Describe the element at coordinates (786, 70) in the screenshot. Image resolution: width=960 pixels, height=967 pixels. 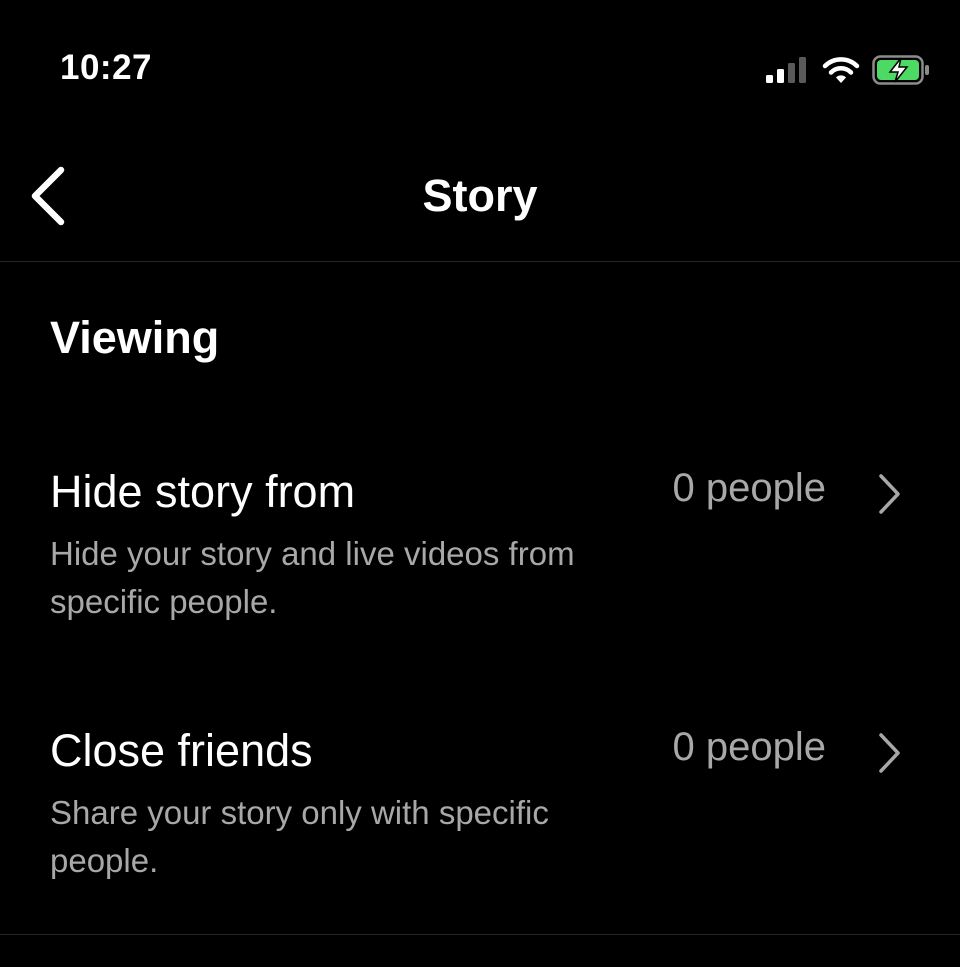
I see `cellular-signal-icon` at that location.